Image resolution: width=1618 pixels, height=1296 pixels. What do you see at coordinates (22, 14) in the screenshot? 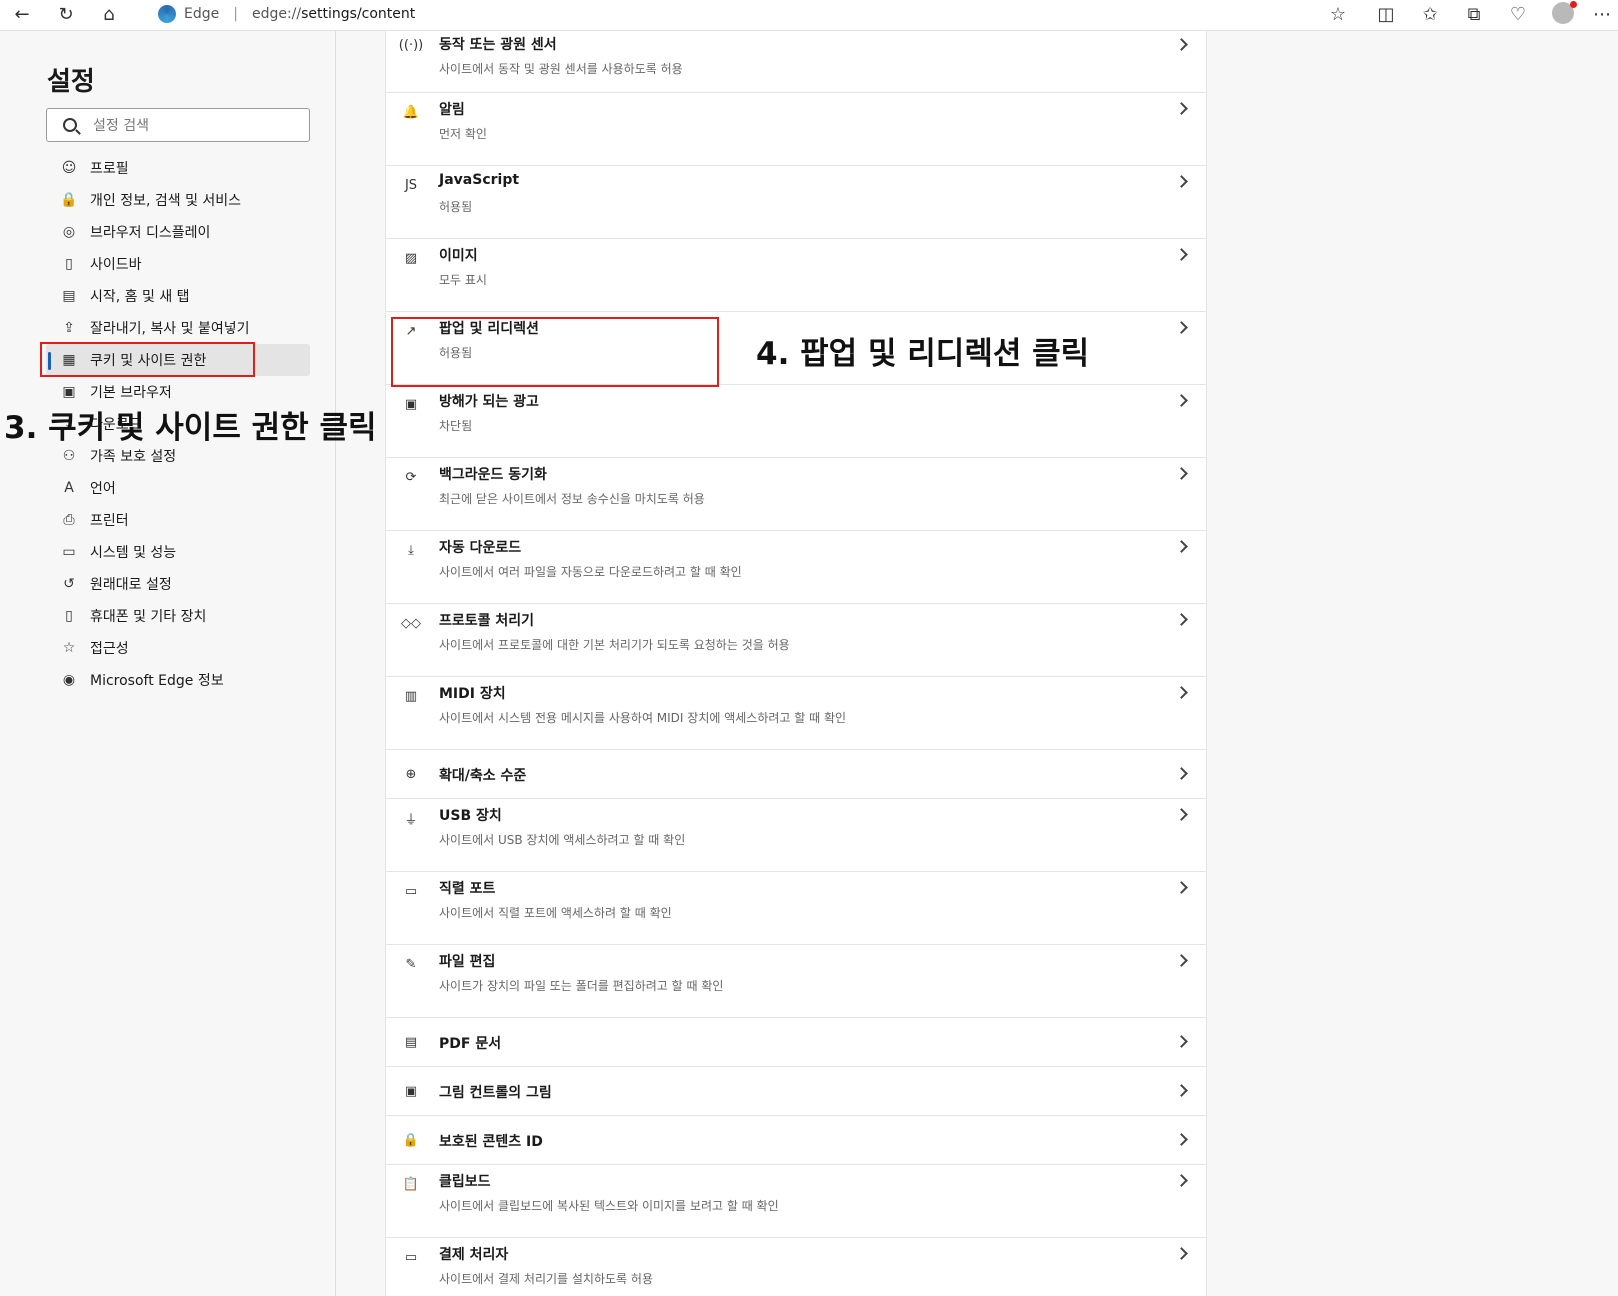
I see `back-arrow-icon: ←` at bounding box center [22, 14].